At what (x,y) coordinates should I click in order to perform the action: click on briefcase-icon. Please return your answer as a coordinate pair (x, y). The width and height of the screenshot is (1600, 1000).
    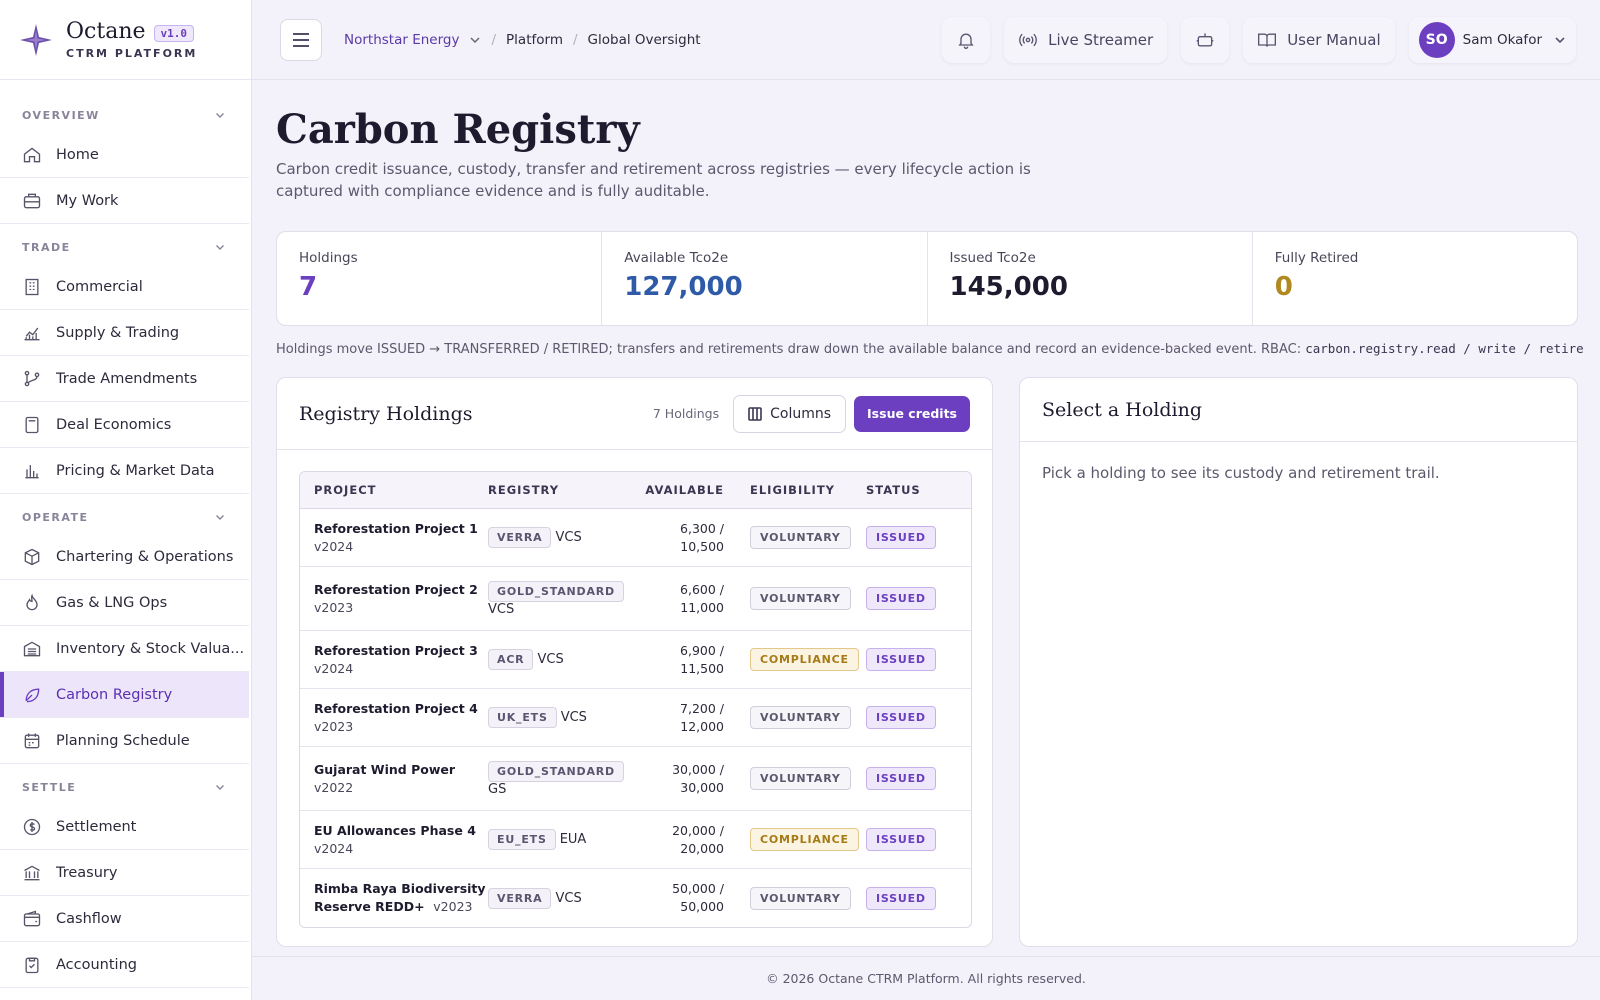
    Looking at the image, I should click on (32, 200).